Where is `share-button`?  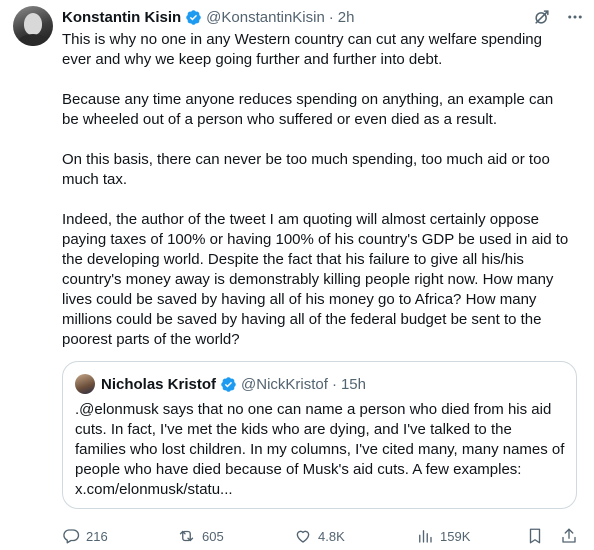
share-button is located at coordinates (570, 536).